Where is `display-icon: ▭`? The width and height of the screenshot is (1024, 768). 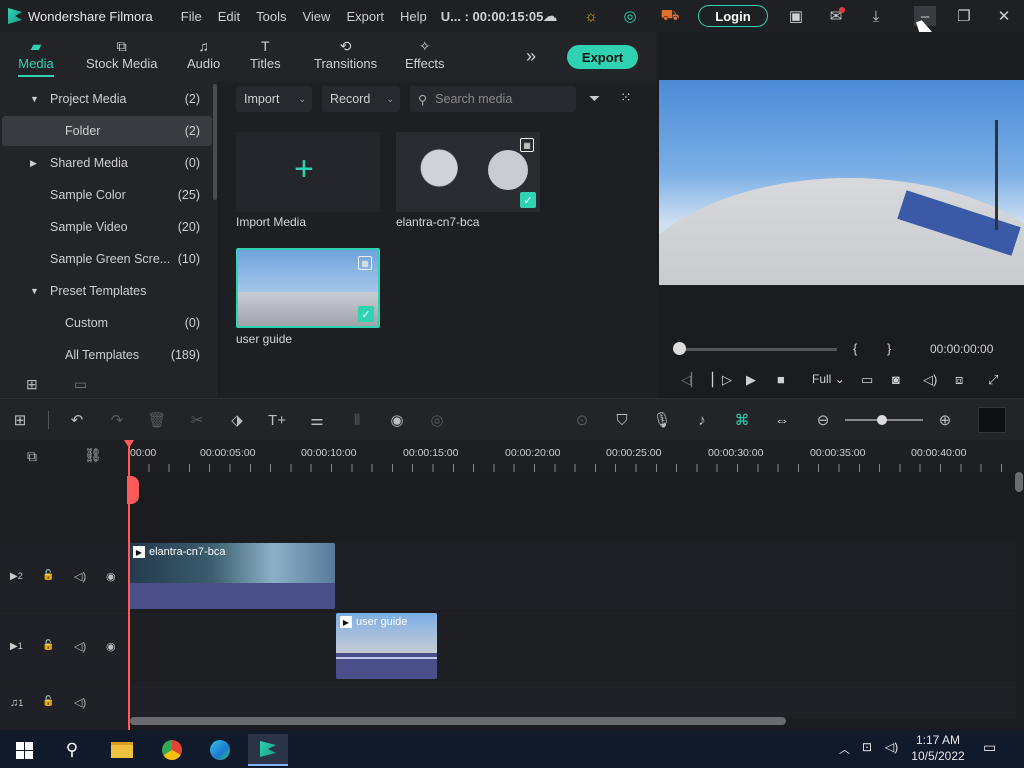 display-icon: ▭ is located at coordinates (867, 380).